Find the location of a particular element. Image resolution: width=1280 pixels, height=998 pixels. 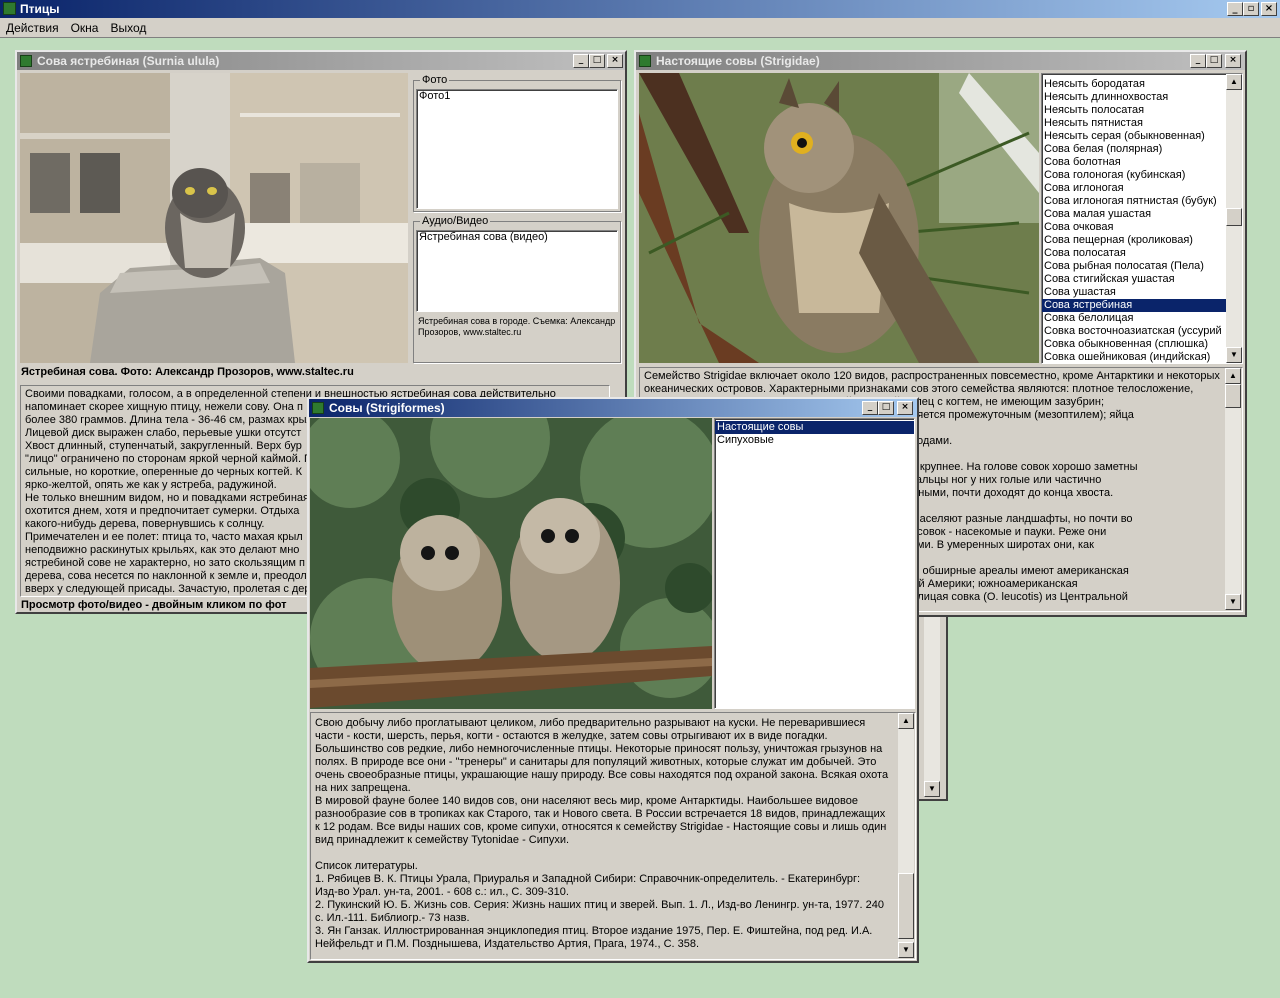

audio-video-list-item: Ястребиная сова (видео) is located at coordinates (517, 237).